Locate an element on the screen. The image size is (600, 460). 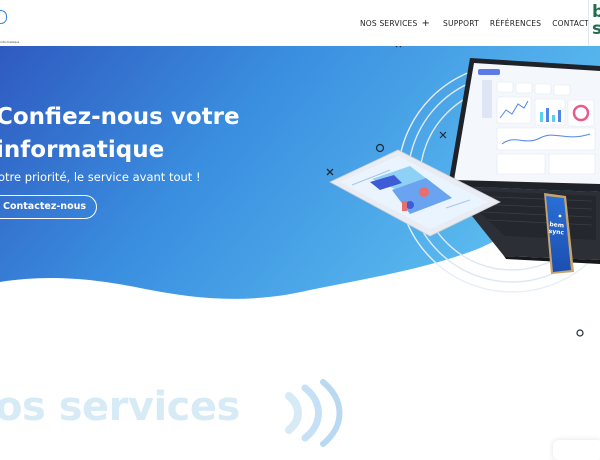
nav-item-contact: CONTACT is located at coordinates (570, 23).